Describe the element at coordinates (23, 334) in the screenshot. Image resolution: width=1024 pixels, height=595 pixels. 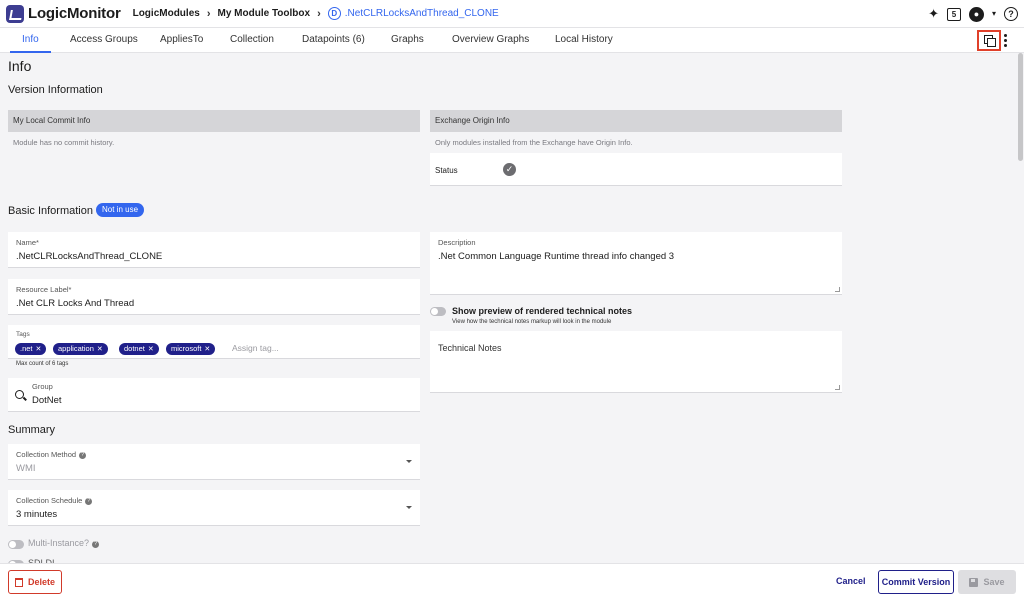
I see `tags-label: Tags` at that location.